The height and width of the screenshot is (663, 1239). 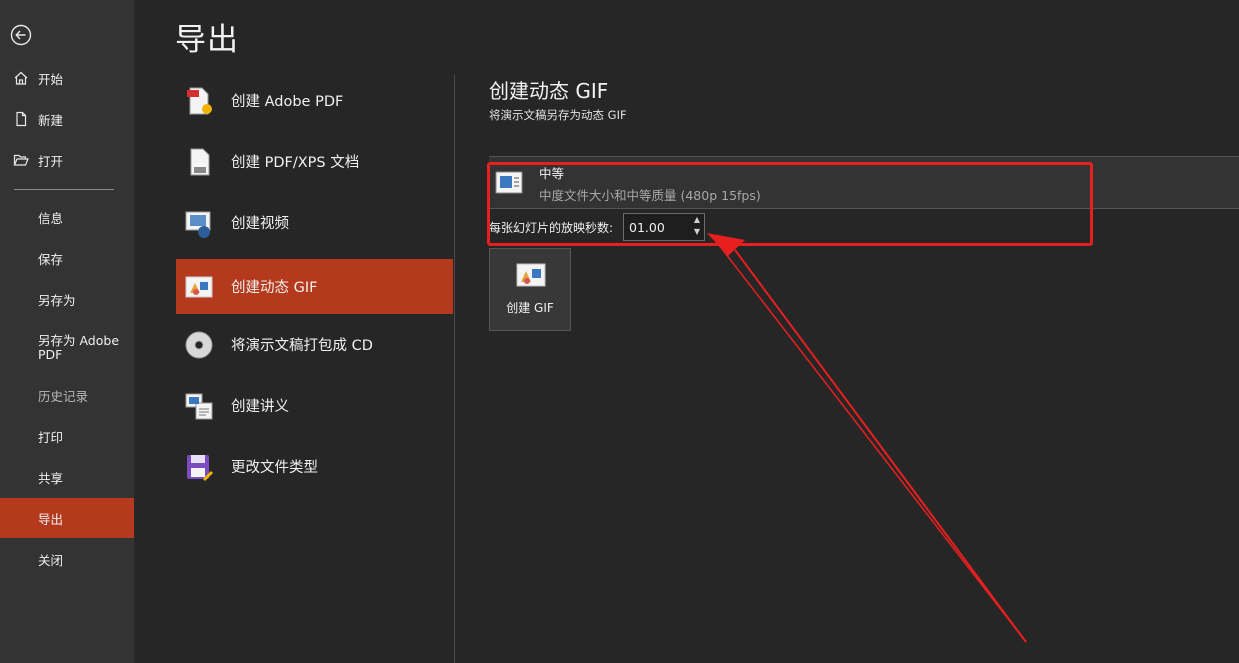 I want to click on export-option-cd: 将演示文稿打包成 CD, so click(x=314, y=344).